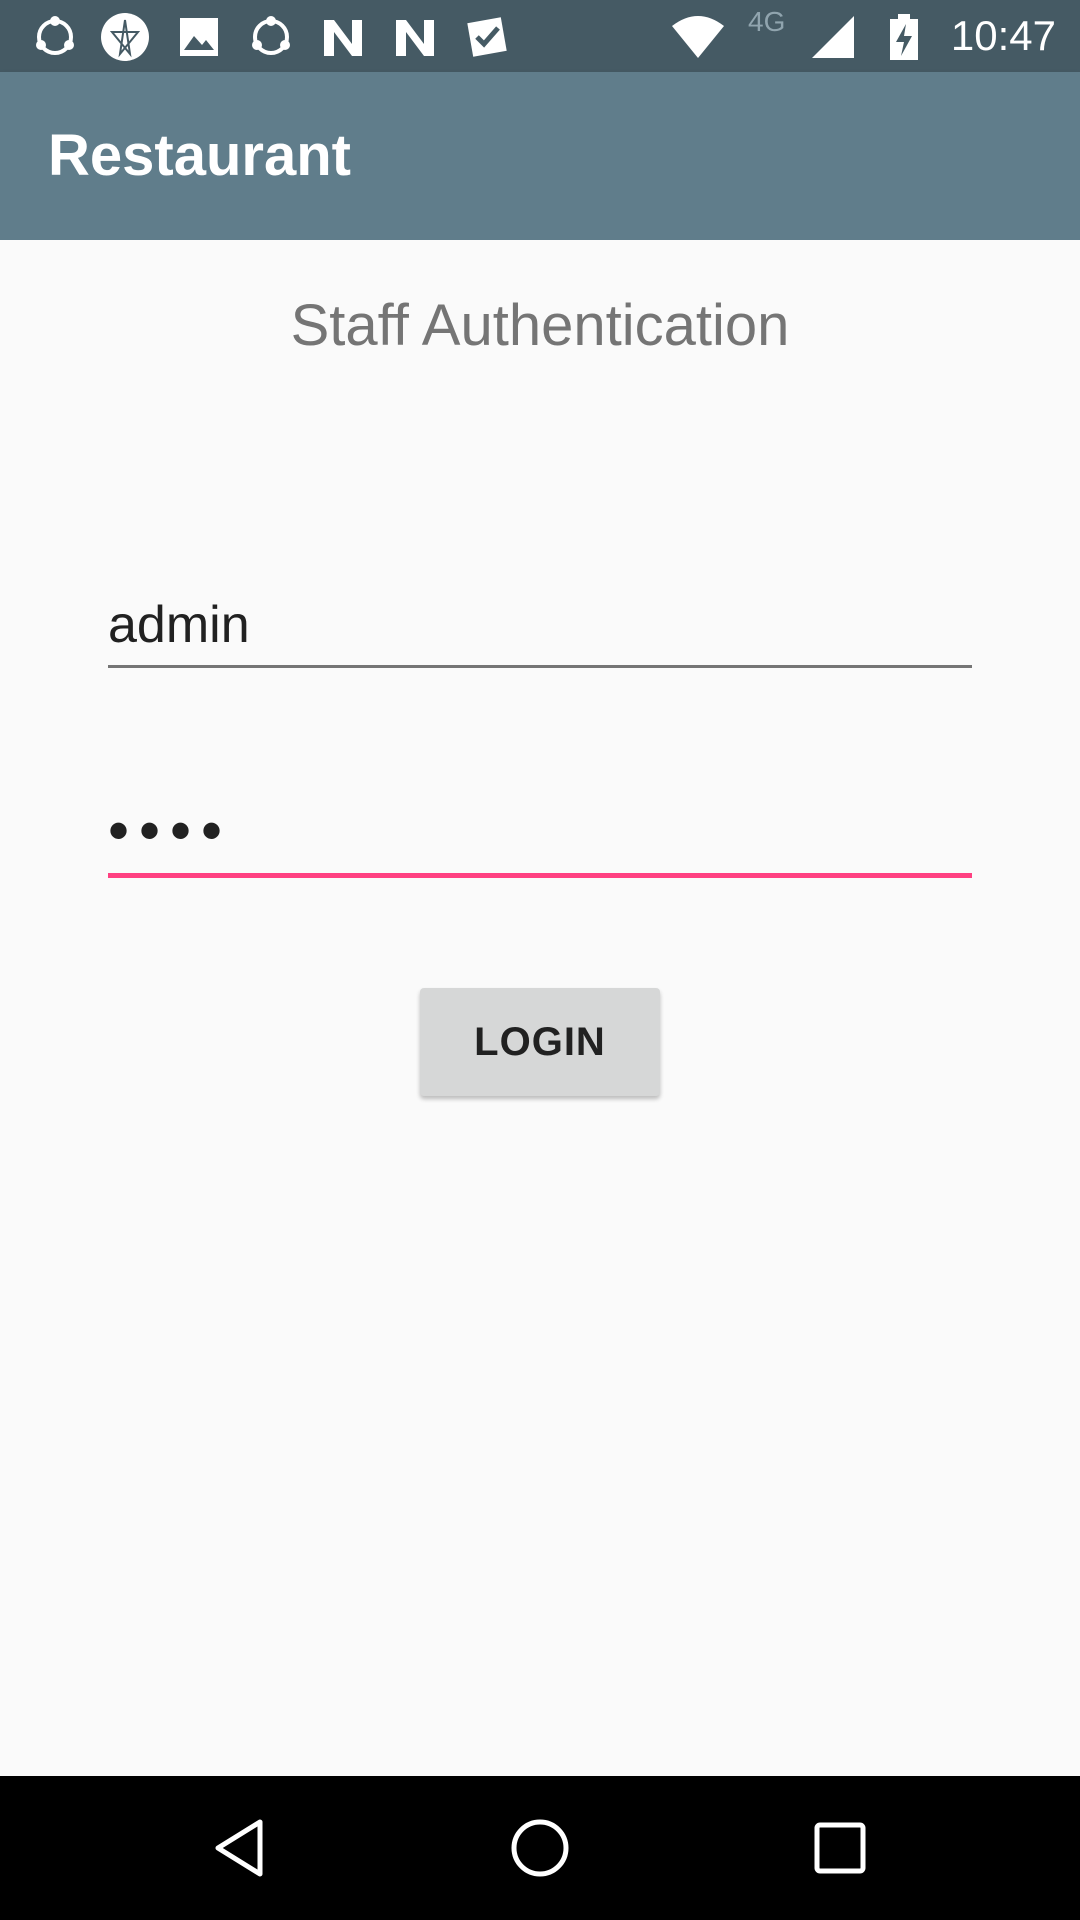  I want to click on compass-icon, so click(125, 37).